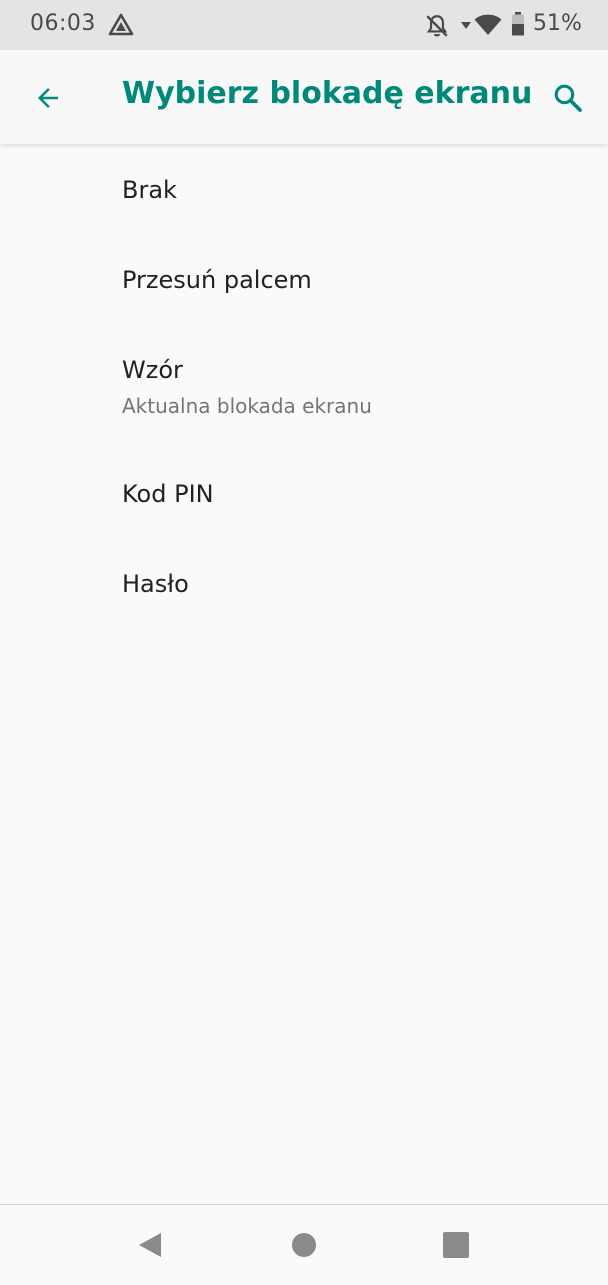  What do you see at coordinates (63, 23) in the screenshot?
I see `status-time: 06:03` at bounding box center [63, 23].